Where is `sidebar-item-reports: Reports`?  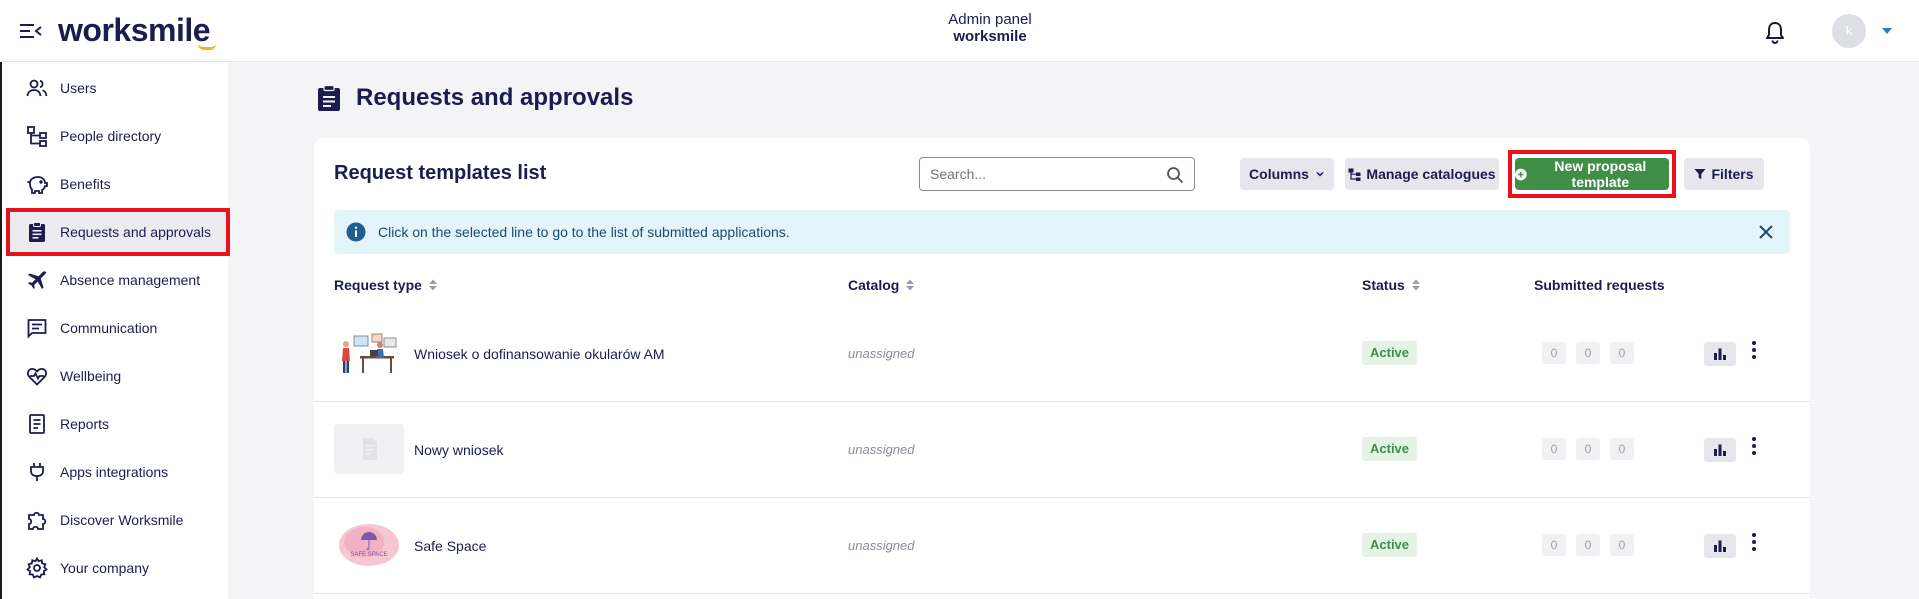
sidebar-item-reports: Reports is located at coordinates (118, 424).